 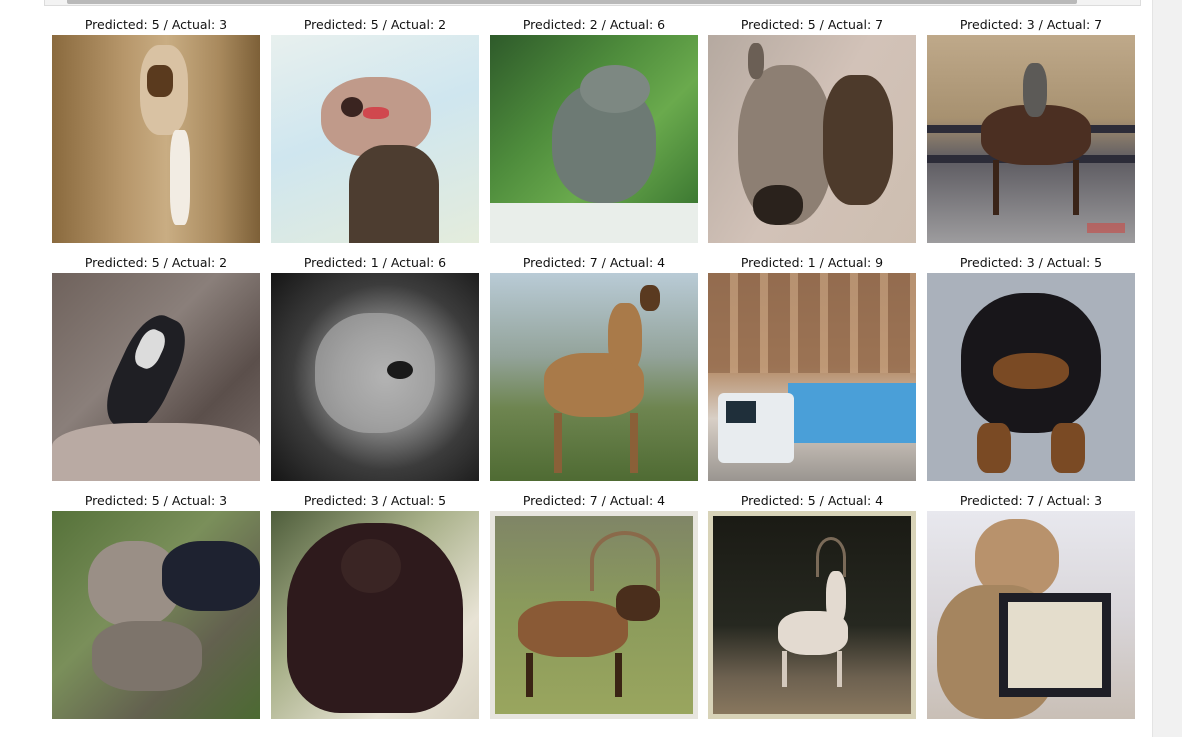 What do you see at coordinates (1106, 228) in the screenshot?
I see `watermark-text` at bounding box center [1106, 228].